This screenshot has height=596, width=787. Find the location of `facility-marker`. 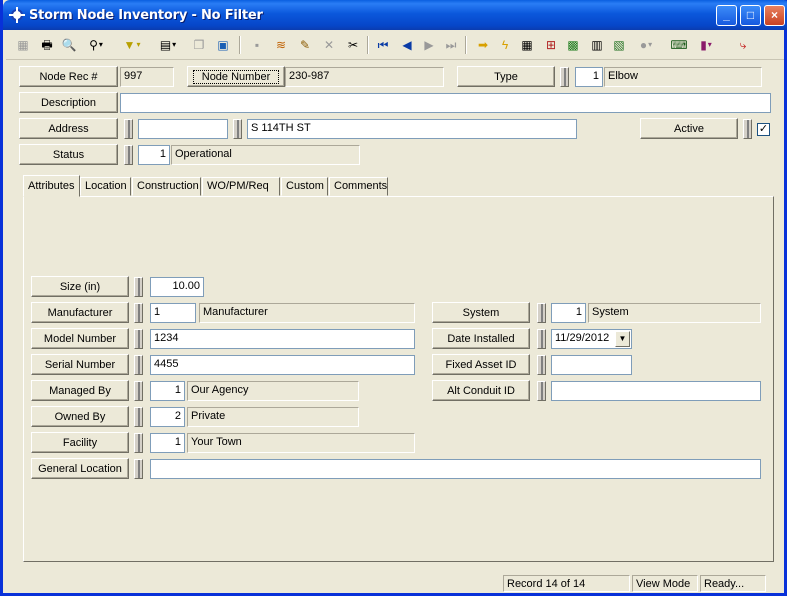

facility-marker is located at coordinates (138, 443).